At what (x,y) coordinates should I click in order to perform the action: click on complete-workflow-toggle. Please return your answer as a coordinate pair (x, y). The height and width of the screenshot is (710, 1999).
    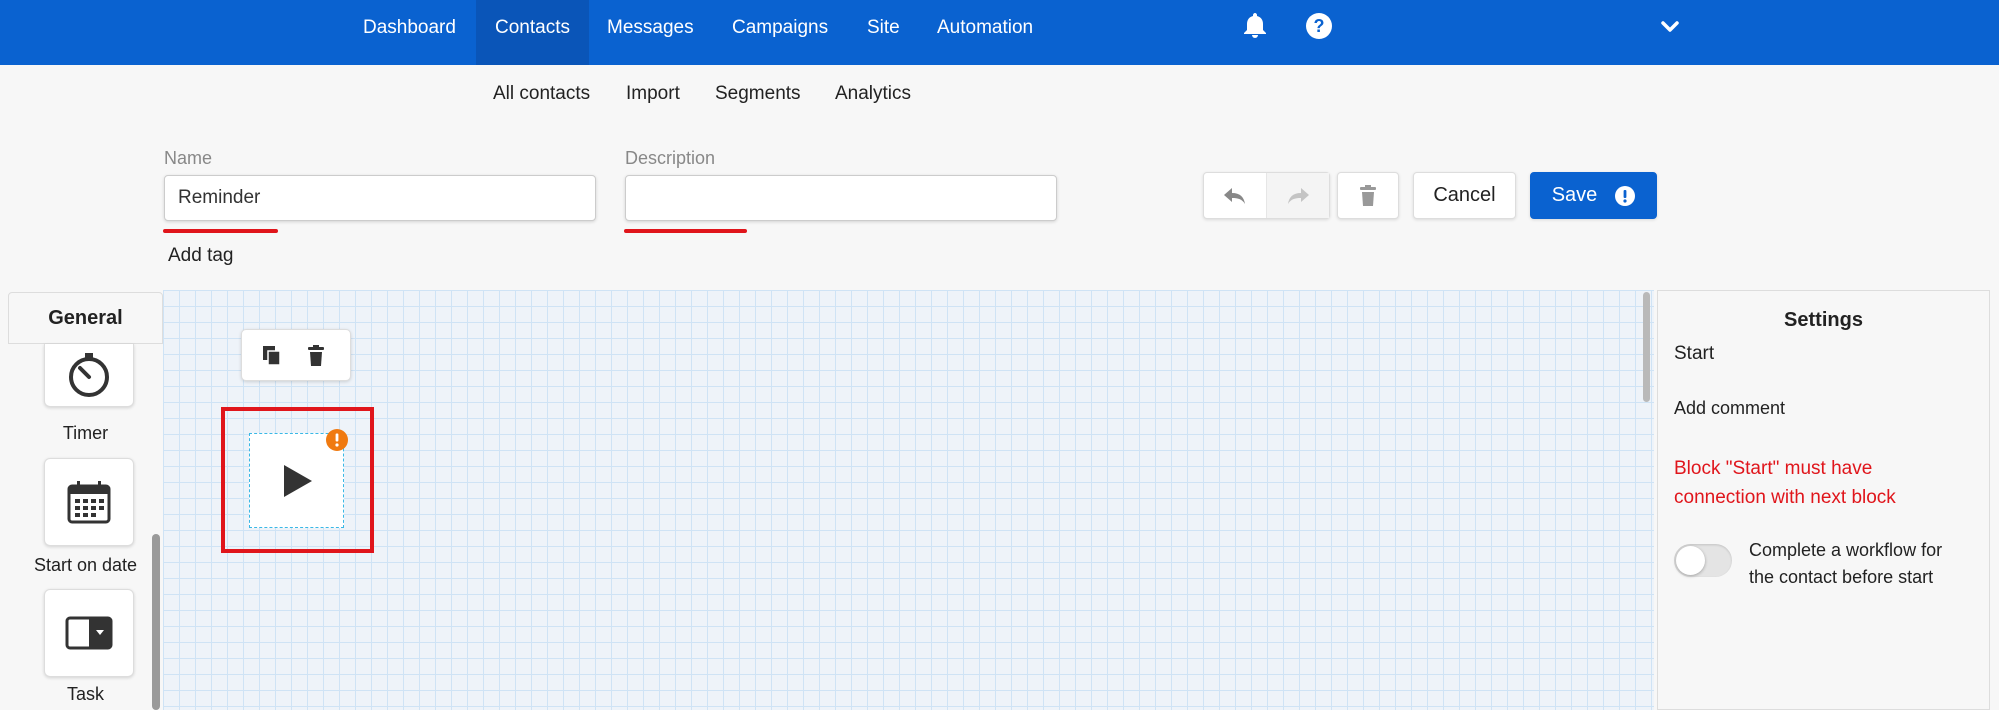
    Looking at the image, I should click on (1703, 560).